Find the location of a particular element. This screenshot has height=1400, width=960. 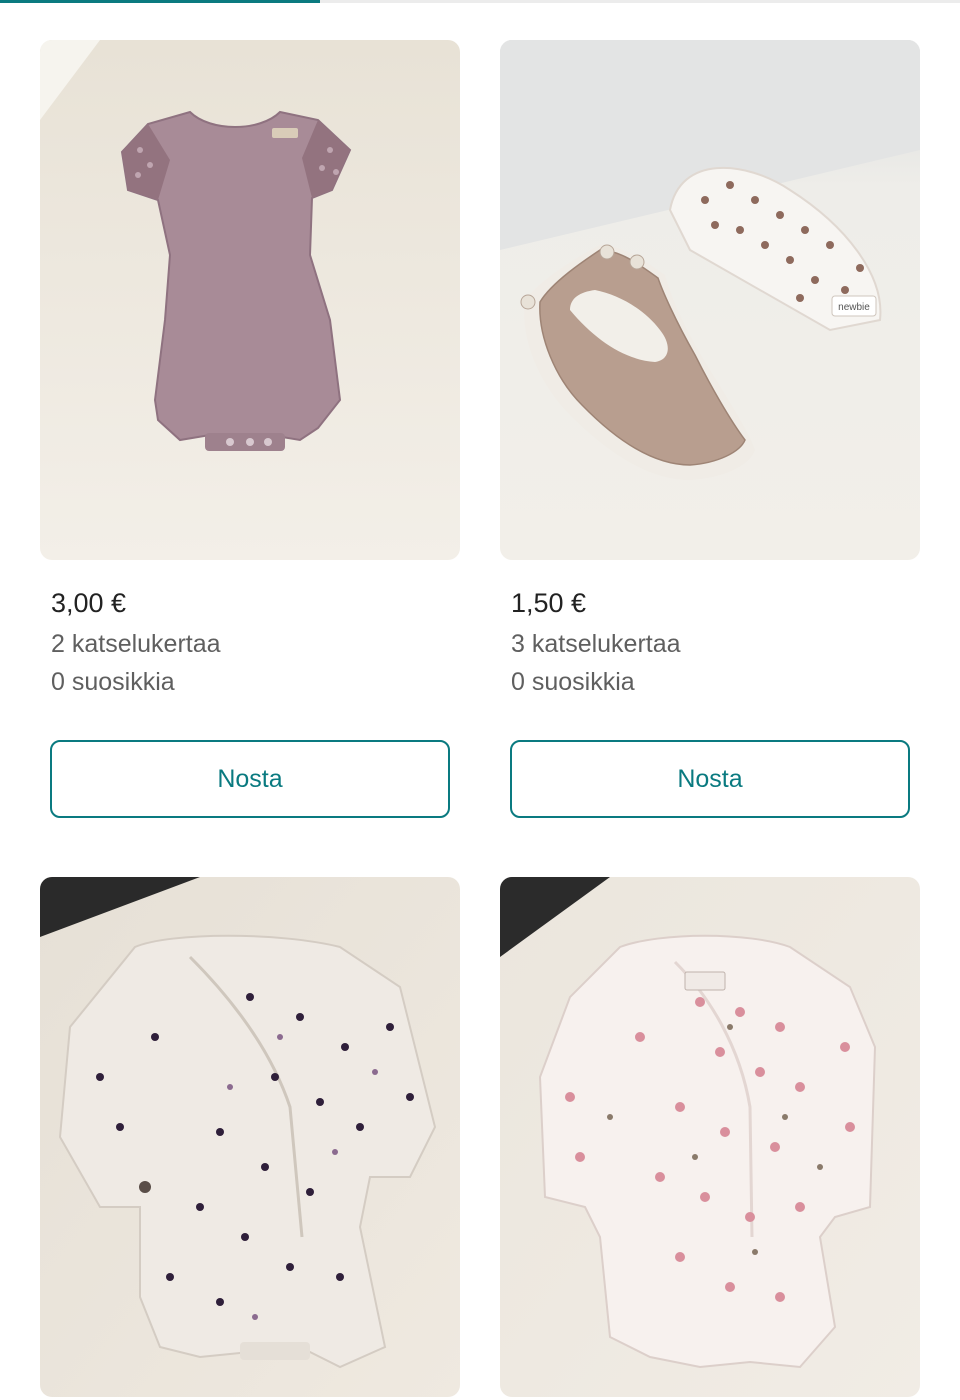

listing-views: 3 katselukertaa is located at coordinates (596, 644).